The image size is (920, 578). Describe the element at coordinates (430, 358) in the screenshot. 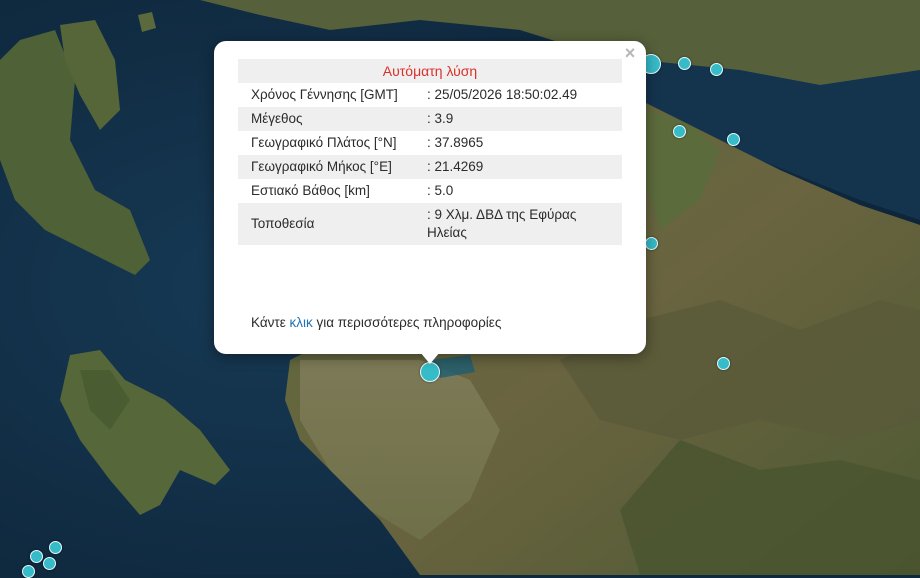

I see `popup-tip` at that location.